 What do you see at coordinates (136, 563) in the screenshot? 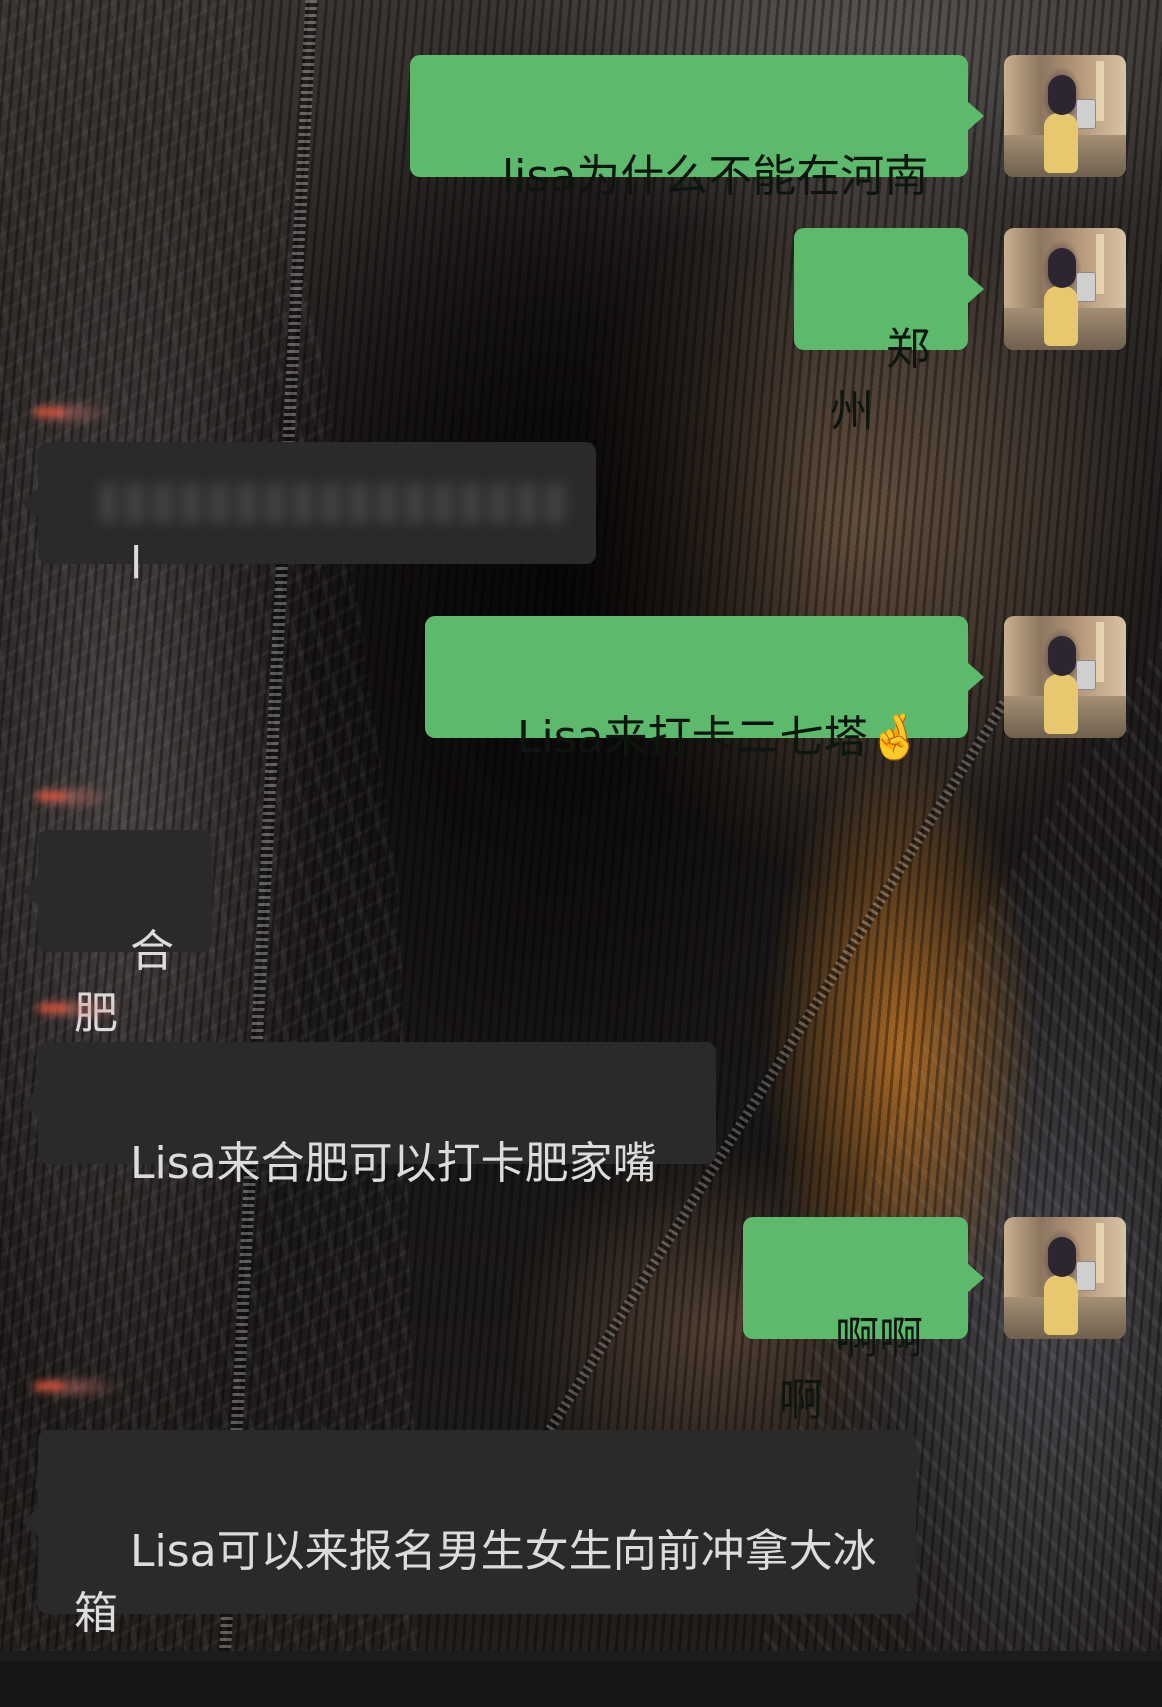
I see `message-text: l` at bounding box center [136, 563].